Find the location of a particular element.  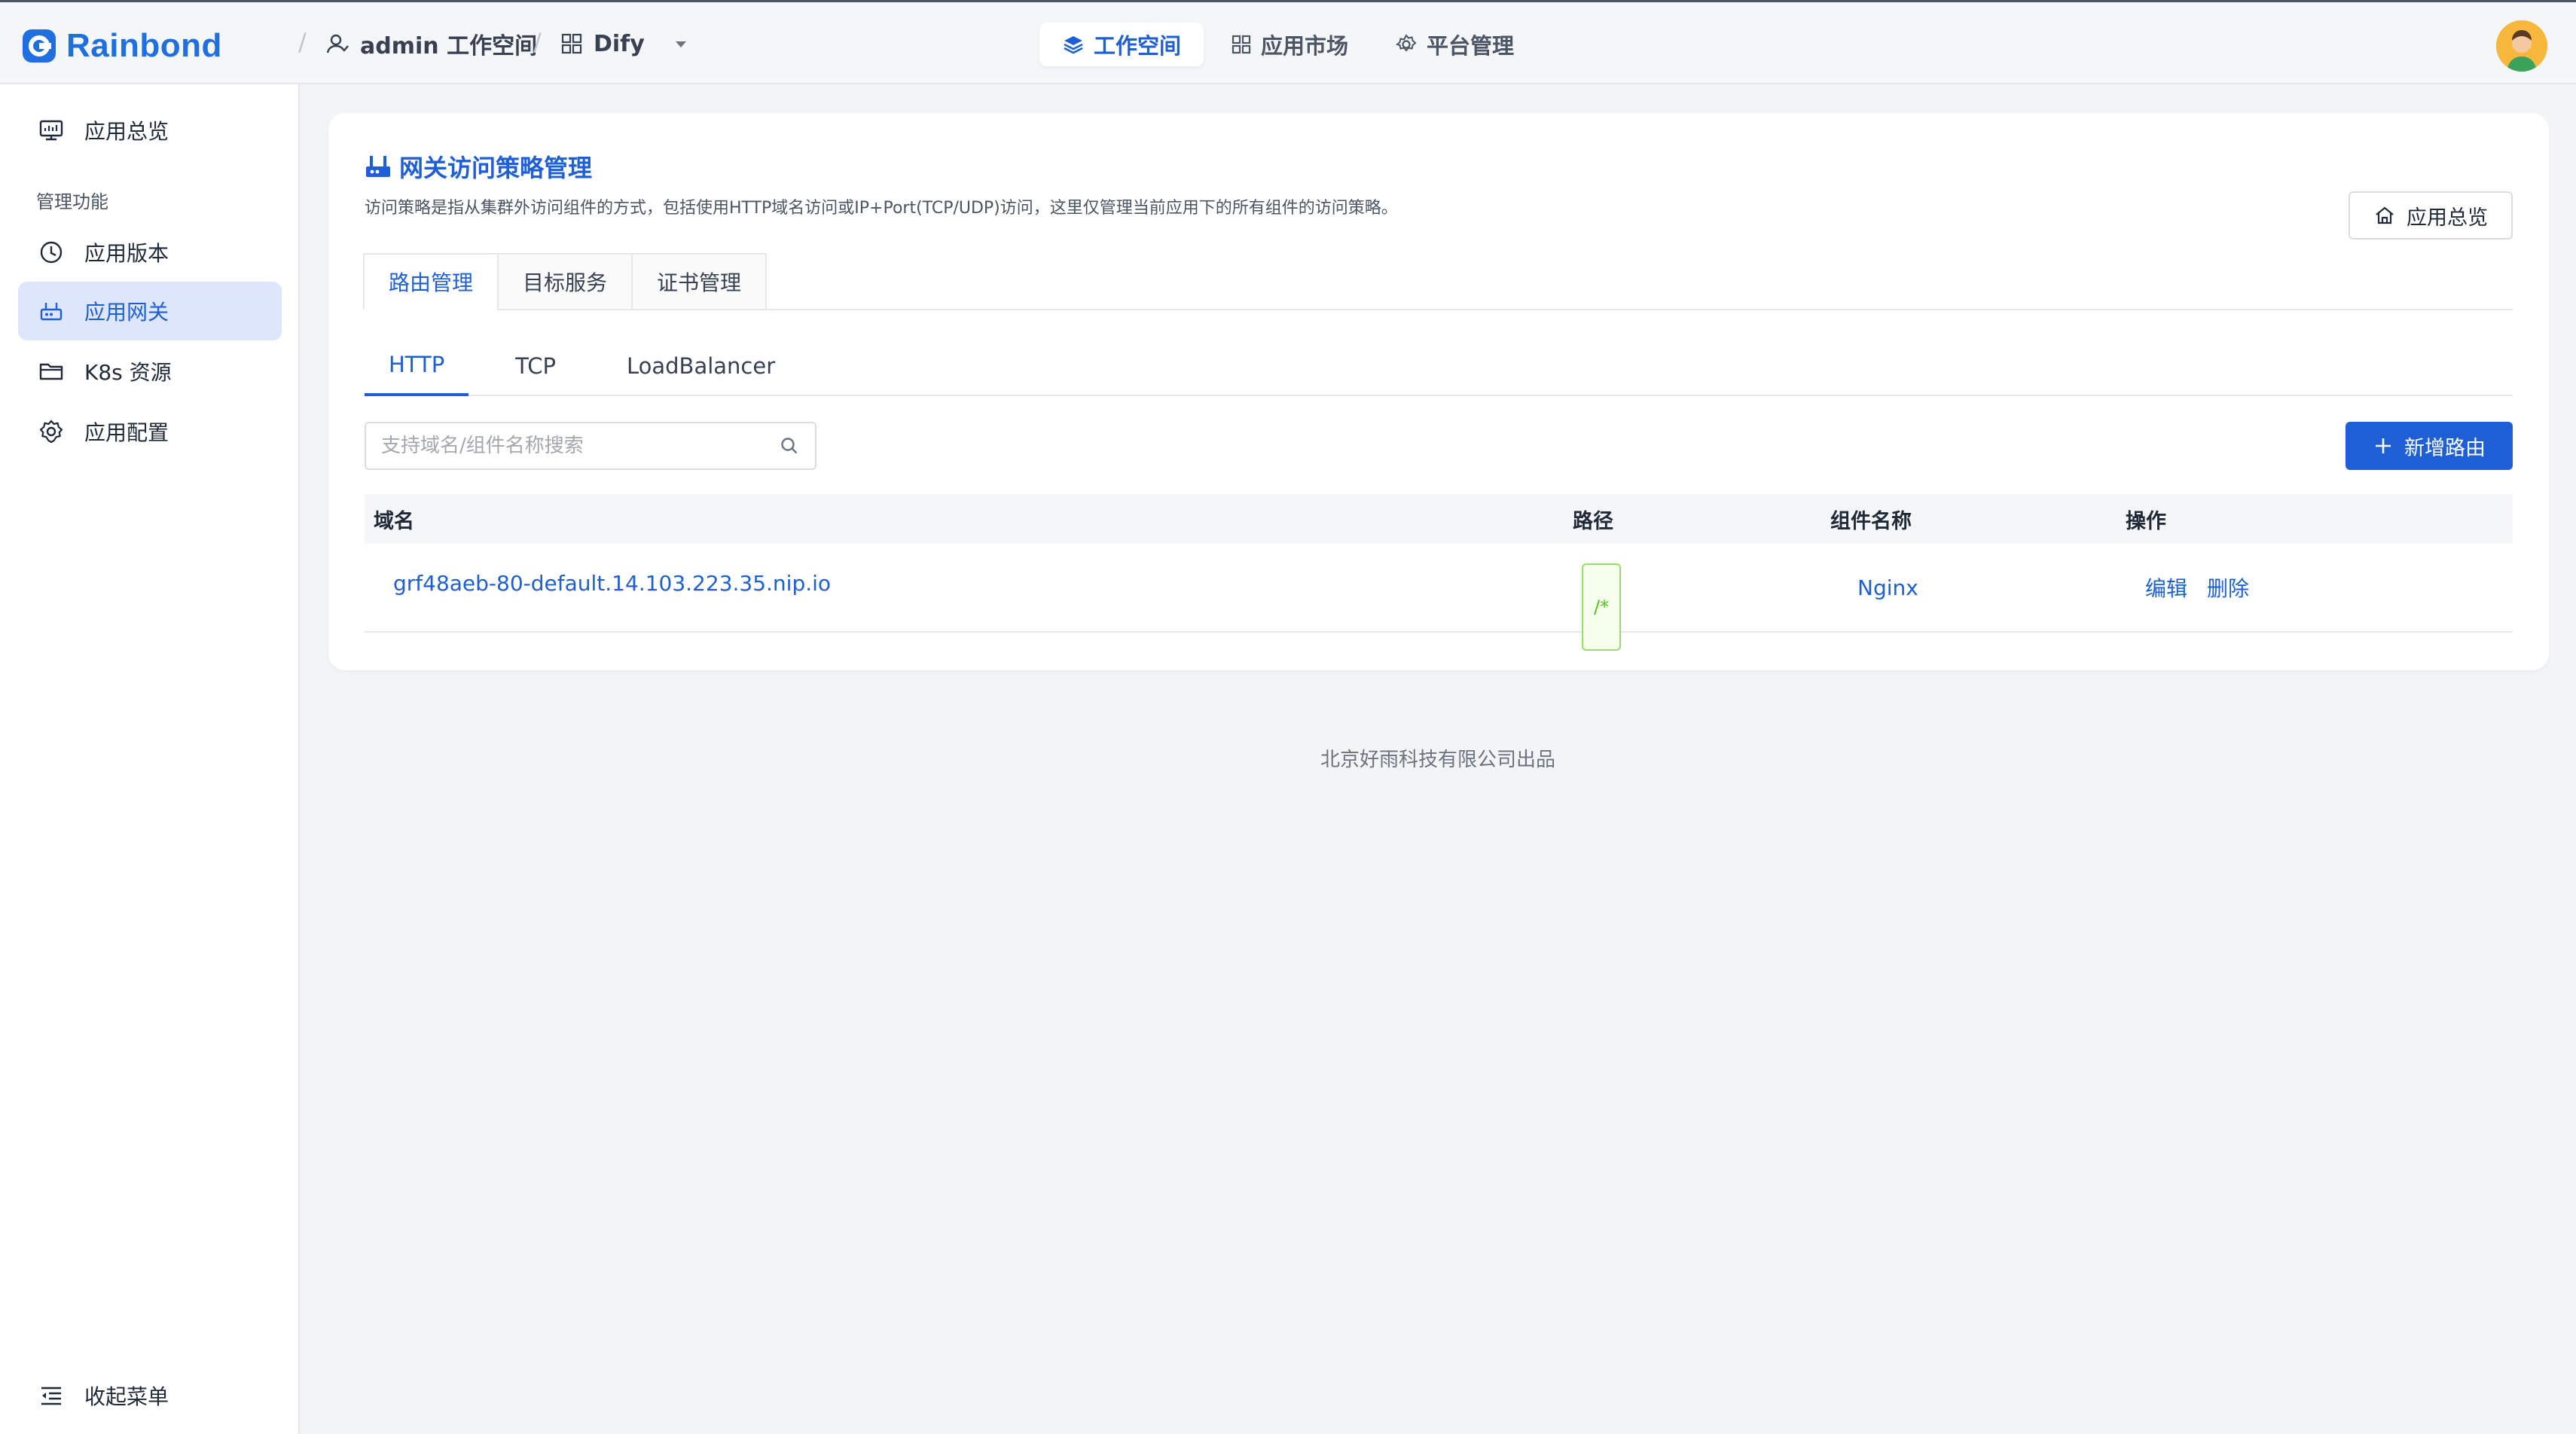

tab-tcp: TCP is located at coordinates (535, 366).